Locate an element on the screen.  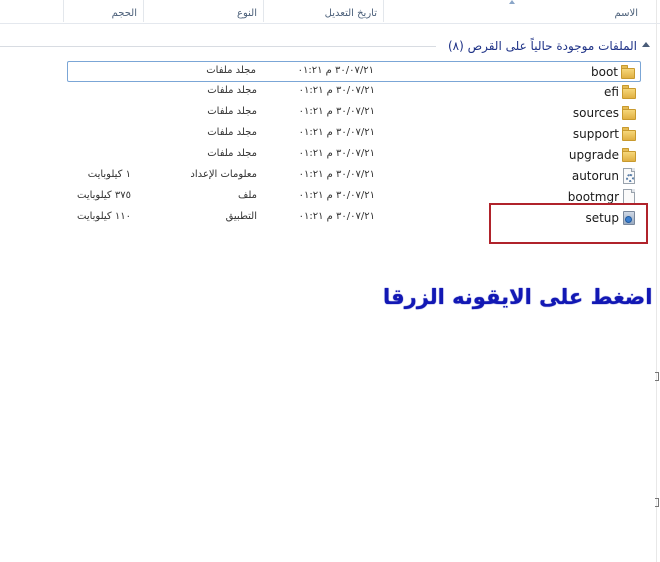
file-name: upgrade is located at coordinates (593, 155).